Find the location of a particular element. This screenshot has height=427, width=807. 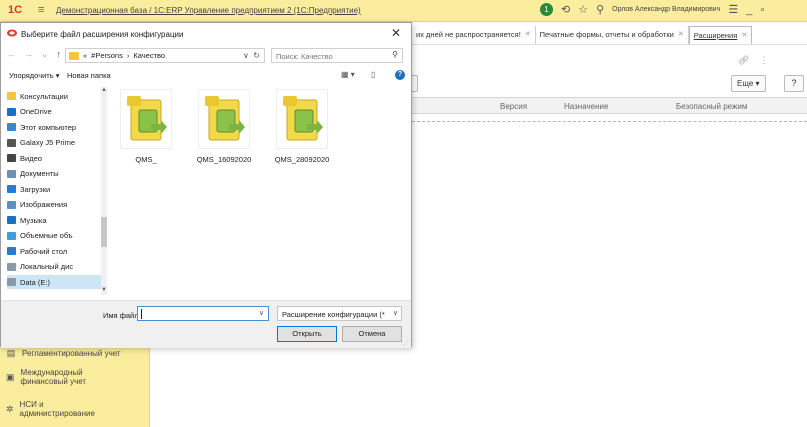

search-placeholder: Поиск: Качество is located at coordinates (304, 56).